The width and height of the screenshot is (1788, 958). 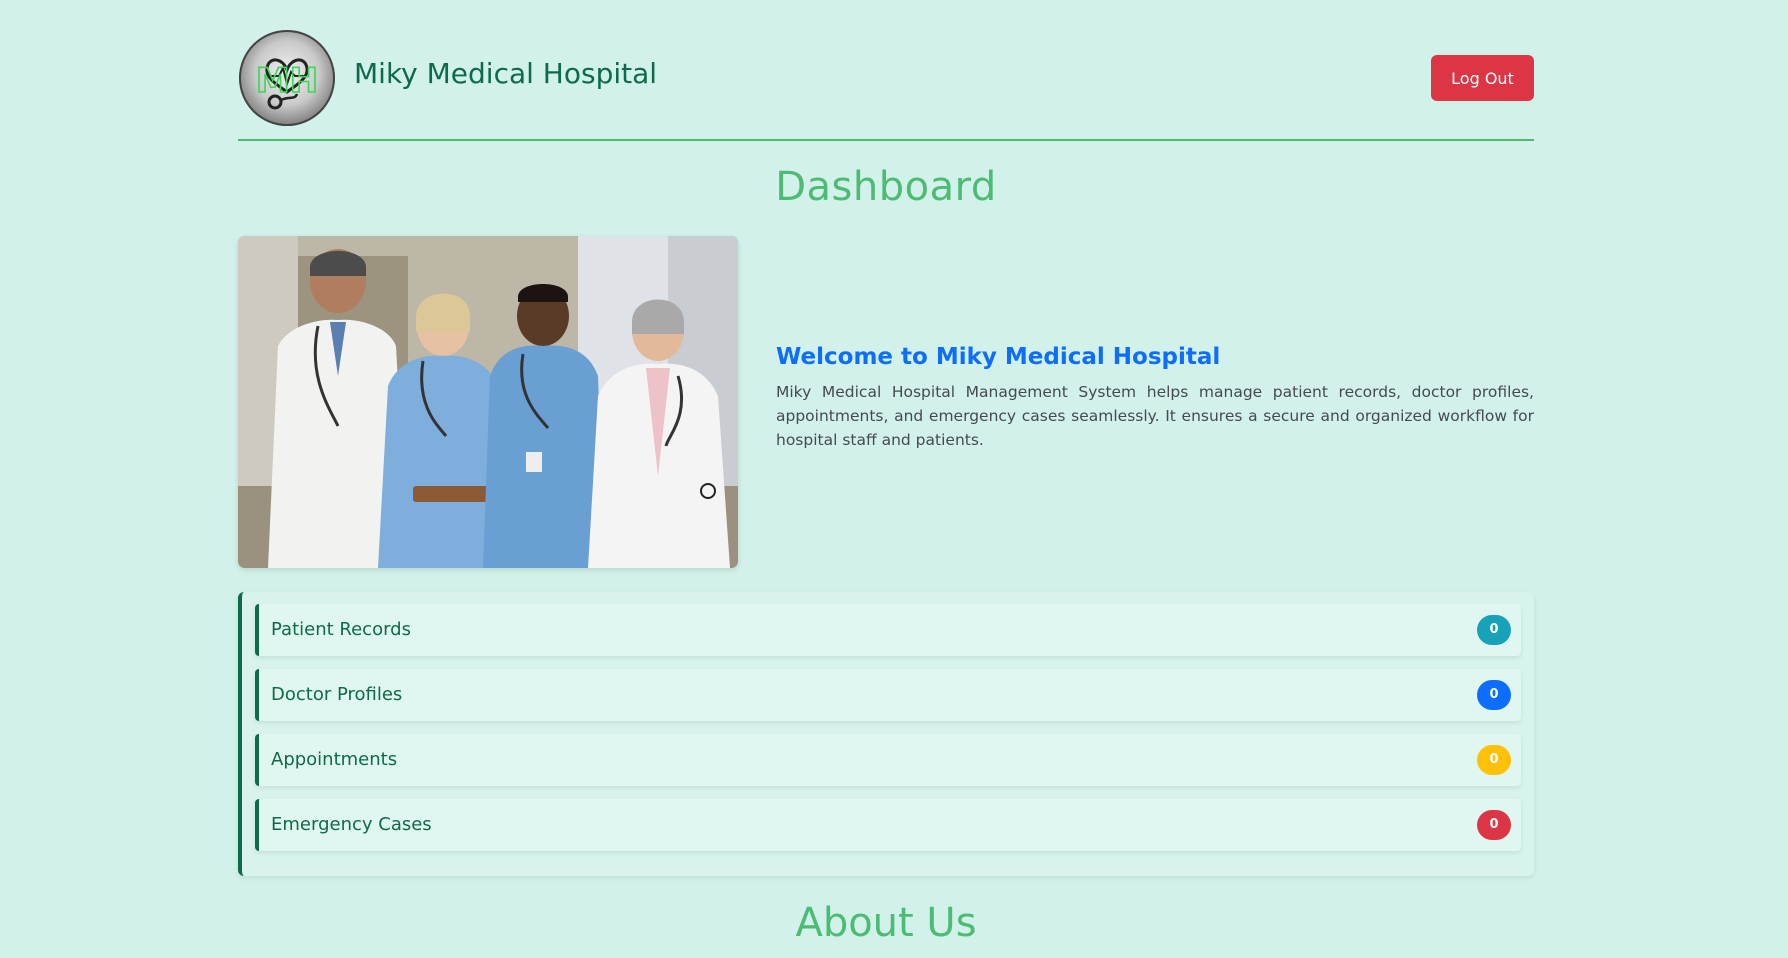 I want to click on stat-row-appointments: Appointments 0, so click(x=888, y=760).